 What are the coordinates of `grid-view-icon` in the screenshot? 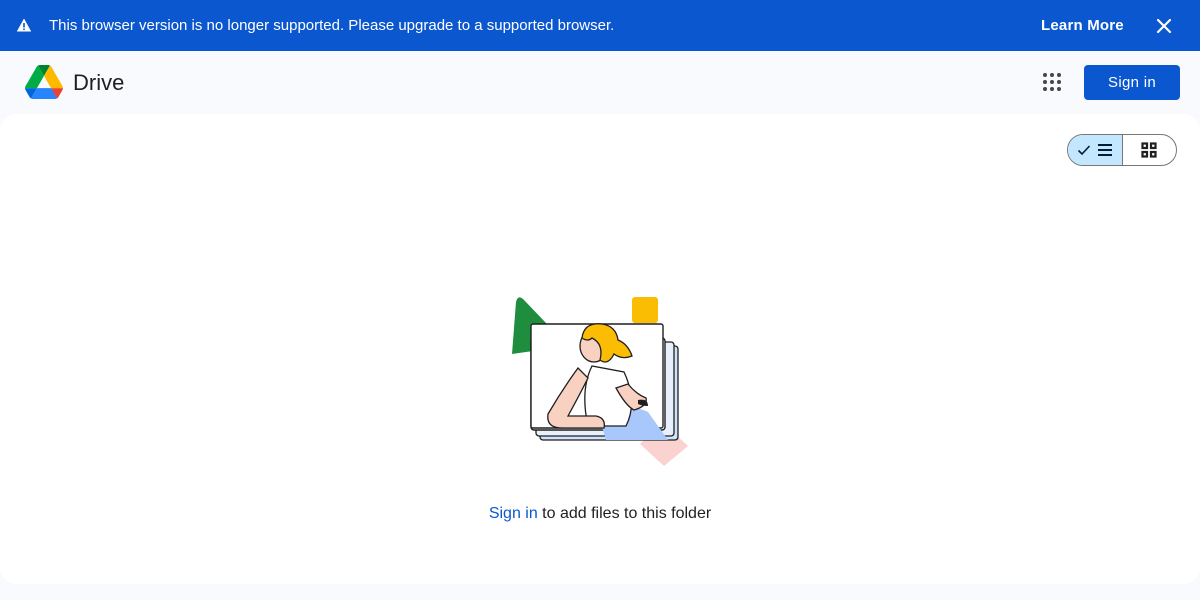 It's located at (1149, 150).